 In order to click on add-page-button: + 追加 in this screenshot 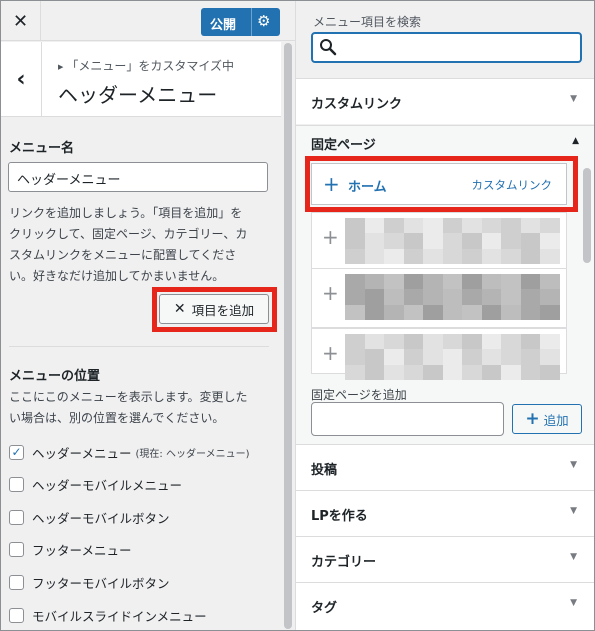, I will do `click(547, 419)`.